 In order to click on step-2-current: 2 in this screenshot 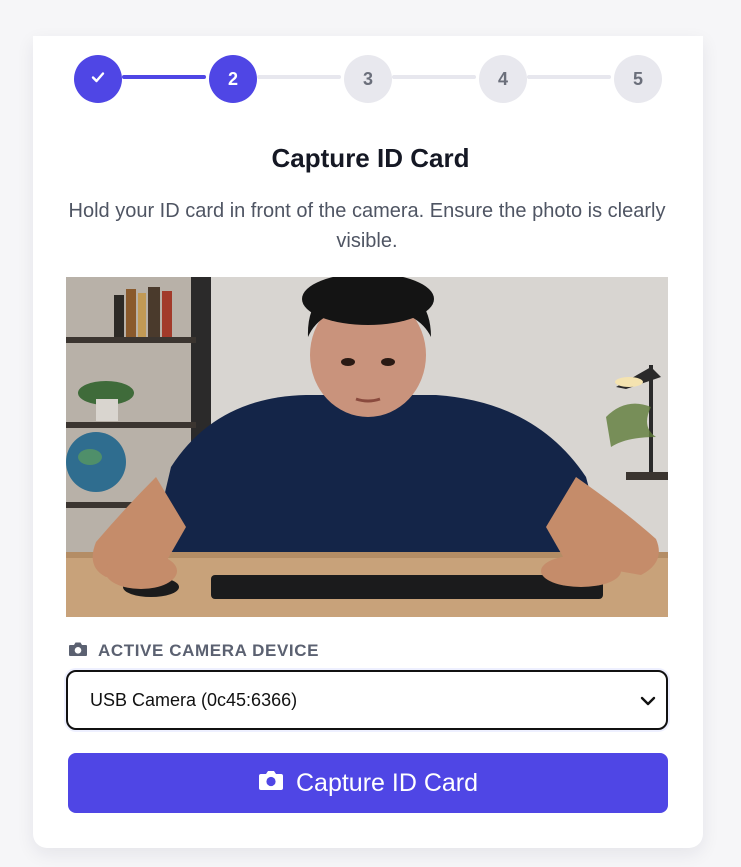, I will do `click(233, 79)`.